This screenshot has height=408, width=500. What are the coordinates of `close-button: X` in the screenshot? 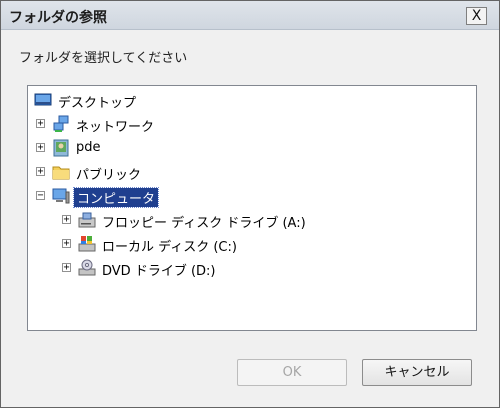 It's located at (476, 16).